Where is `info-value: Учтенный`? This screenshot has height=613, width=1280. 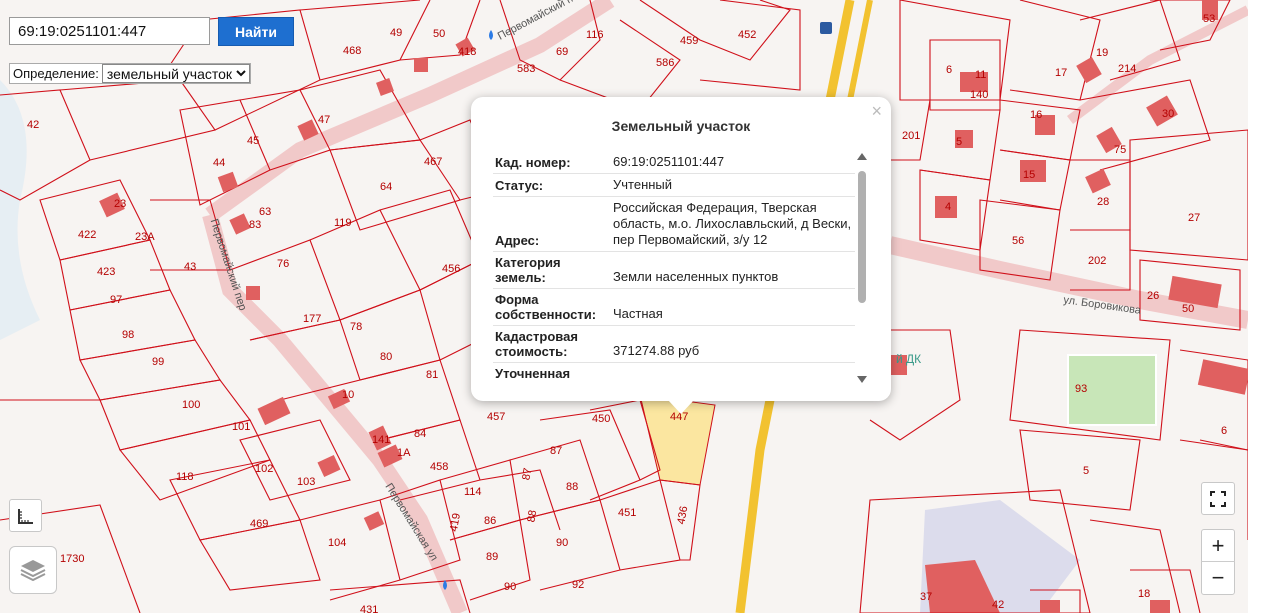
info-value: Учтенный is located at coordinates (733, 185).